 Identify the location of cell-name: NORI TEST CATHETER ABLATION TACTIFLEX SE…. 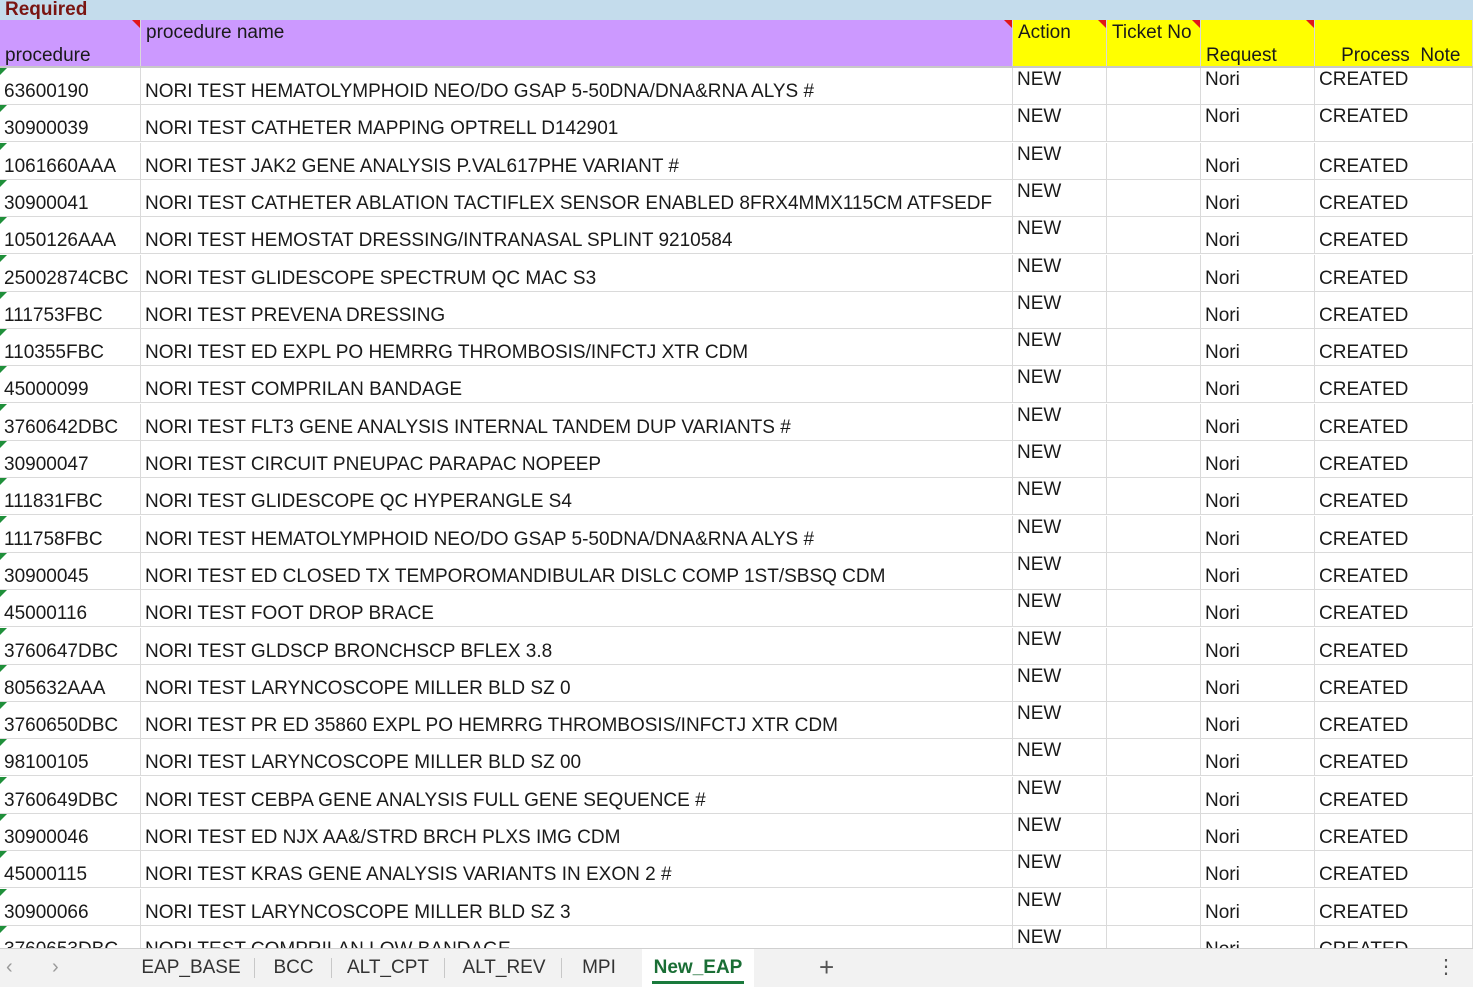
(577, 198).